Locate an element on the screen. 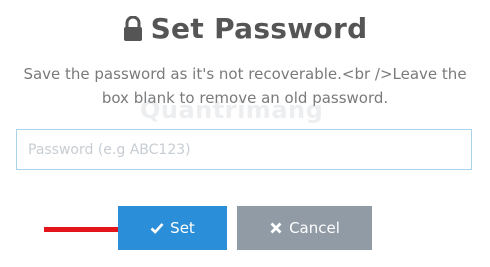 The image size is (490, 267). cancel-button-label: Cancel is located at coordinates (314, 228).